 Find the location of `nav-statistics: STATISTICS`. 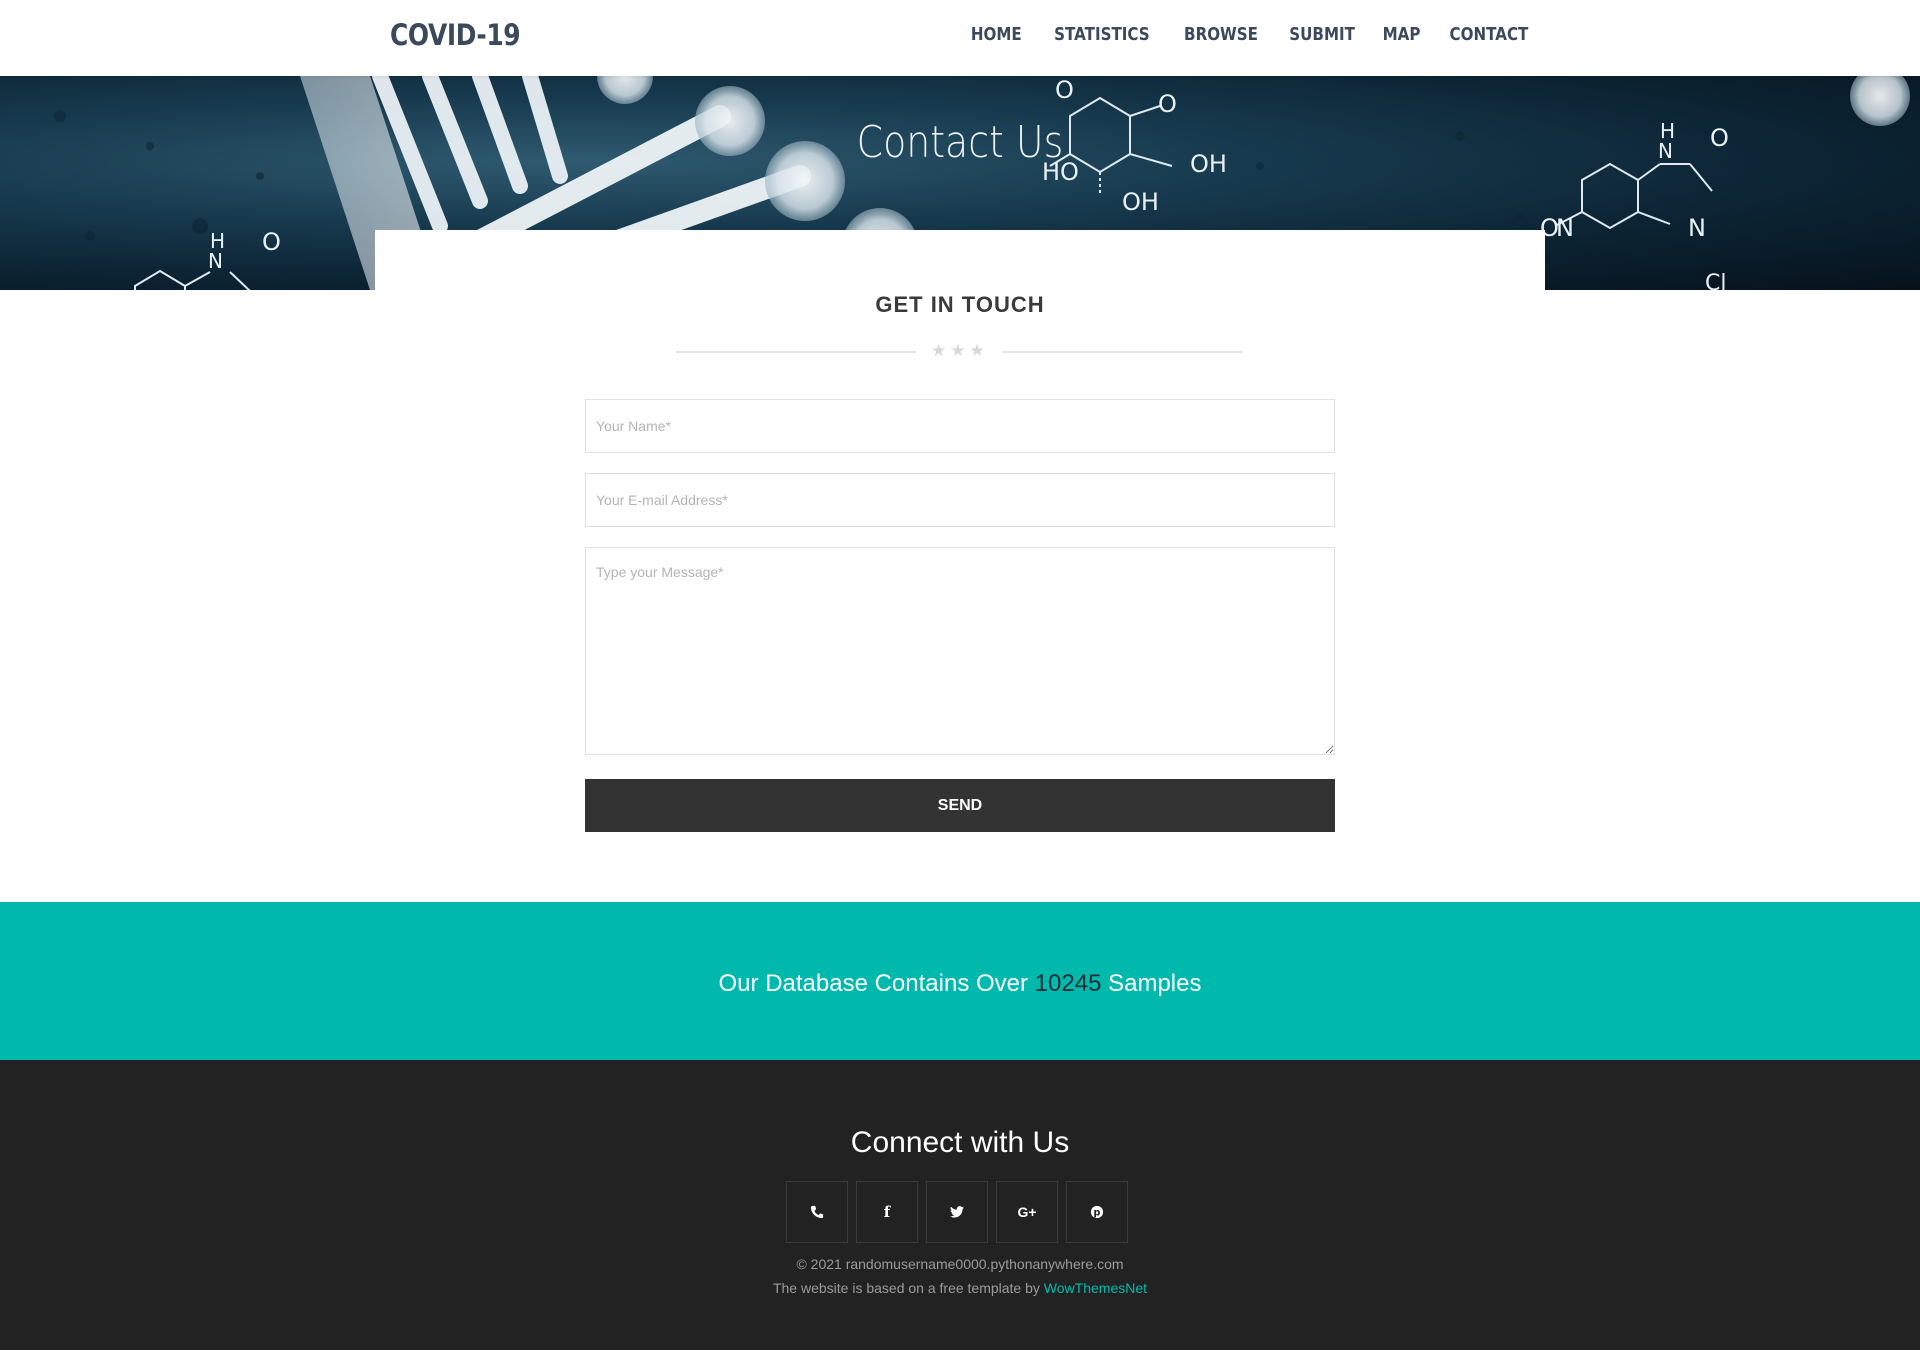

nav-statistics: STATISTICS is located at coordinates (1102, 34).